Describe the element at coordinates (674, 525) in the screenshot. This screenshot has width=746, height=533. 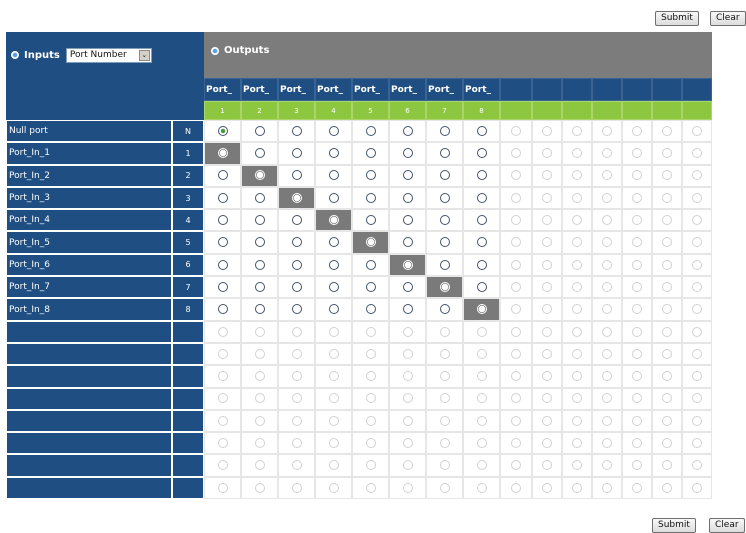
I see `submit-button-bottom: Submit` at that location.